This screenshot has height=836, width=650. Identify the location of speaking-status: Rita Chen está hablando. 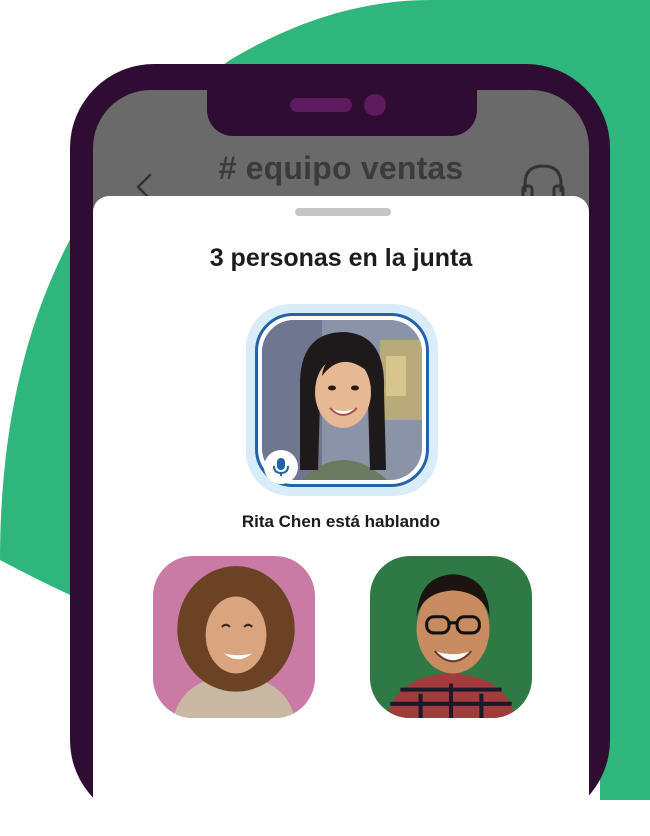
(341, 521).